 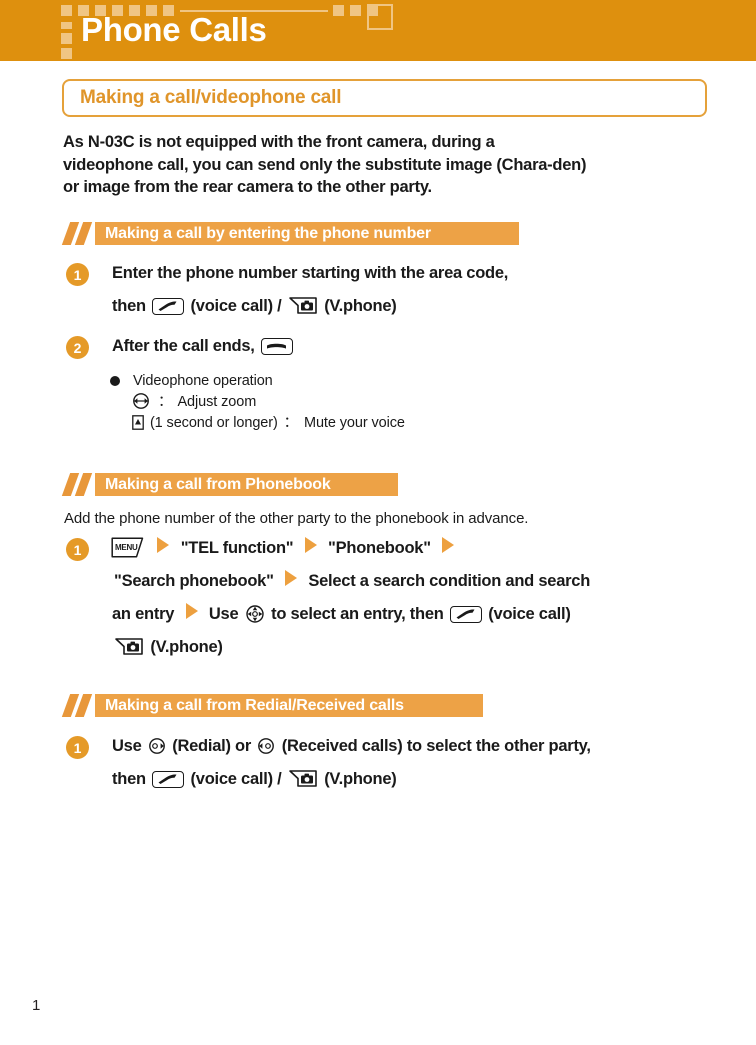 I want to click on section-title-text: Making a call/videophone call, so click(x=211, y=97).